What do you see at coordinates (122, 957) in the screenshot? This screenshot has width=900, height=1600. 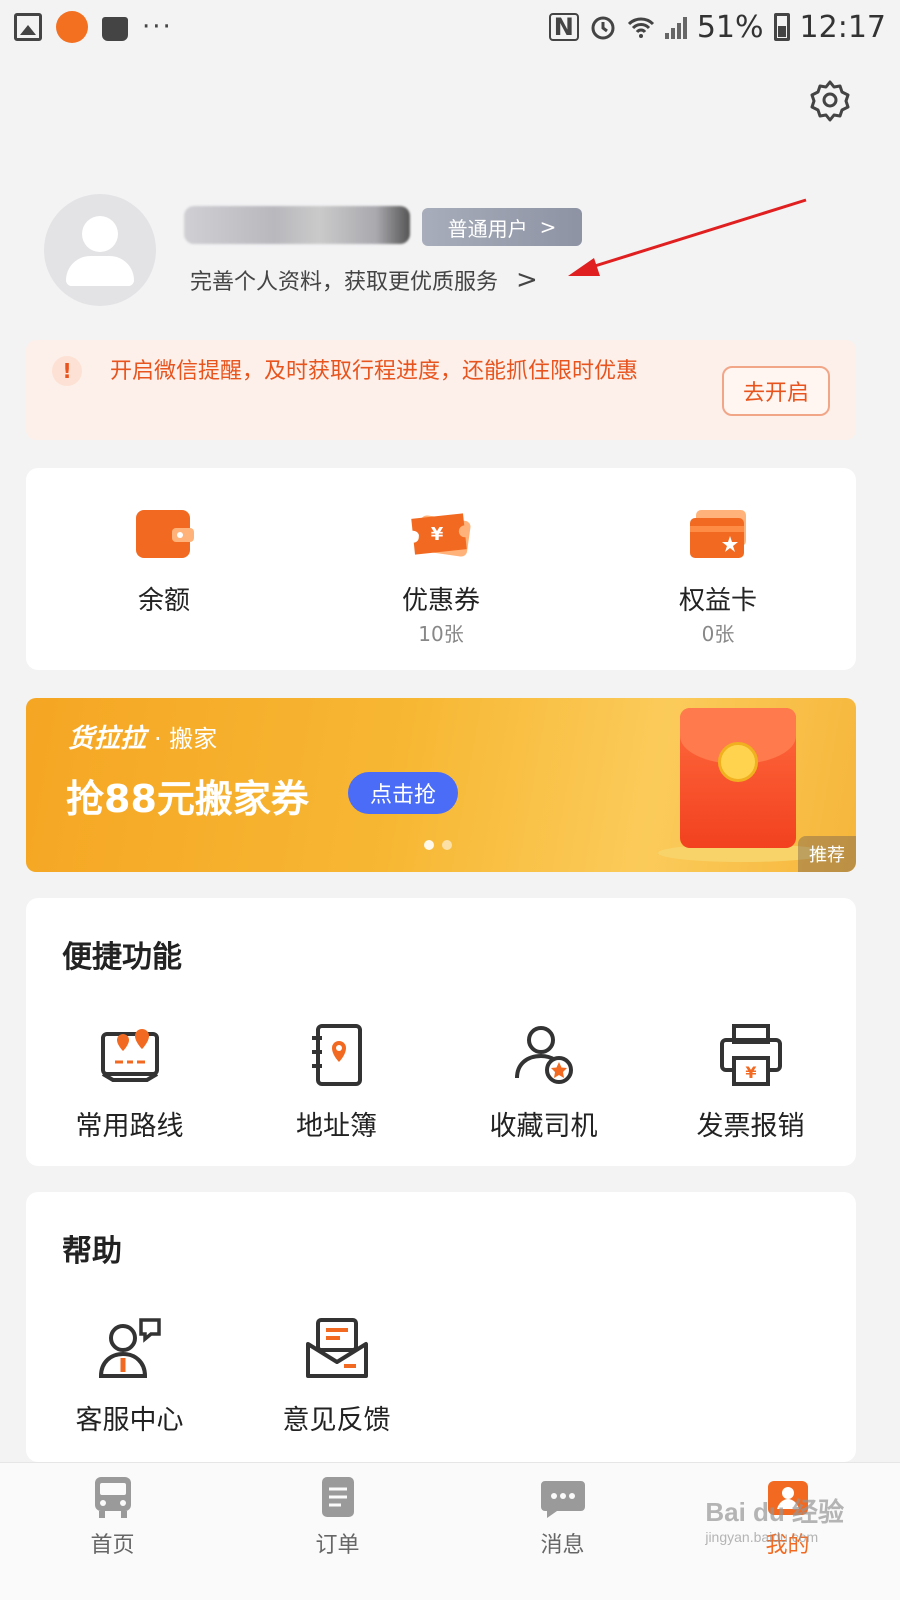 I see `shortcuts-title: 便捷功能` at bounding box center [122, 957].